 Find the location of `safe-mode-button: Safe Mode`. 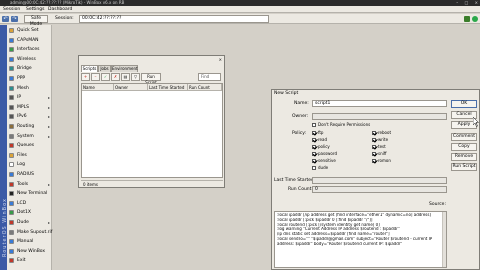

safe-mode-button: Safe Mode is located at coordinates (36, 21).